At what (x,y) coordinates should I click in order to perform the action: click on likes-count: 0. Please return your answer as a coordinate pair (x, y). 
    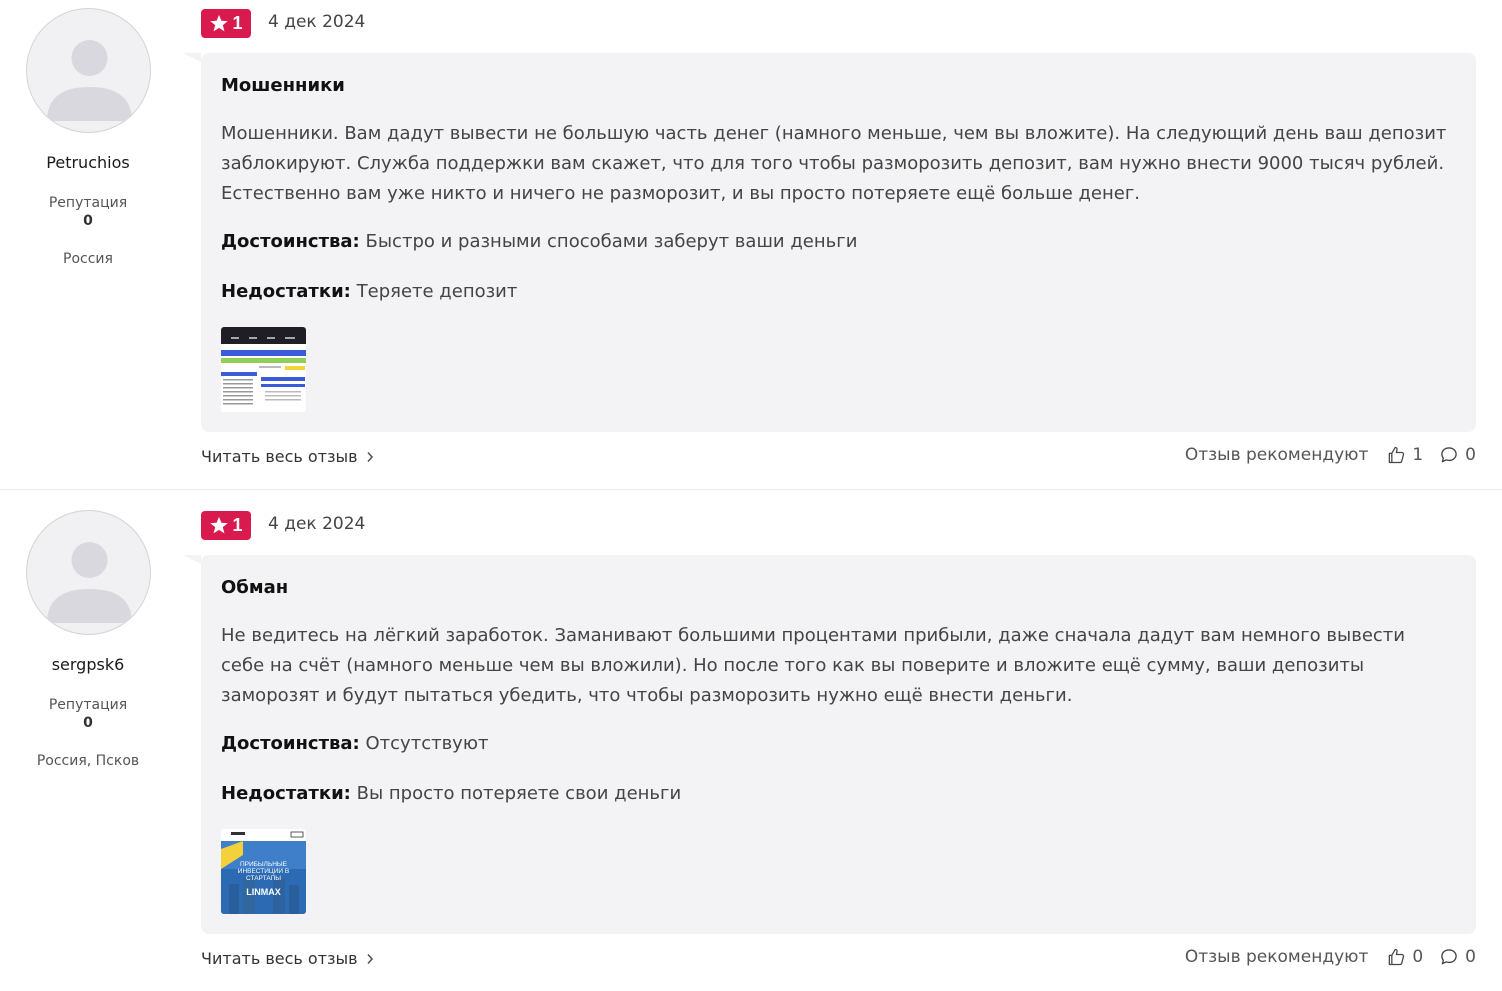
    Looking at the image, I should click on (1418, 957).